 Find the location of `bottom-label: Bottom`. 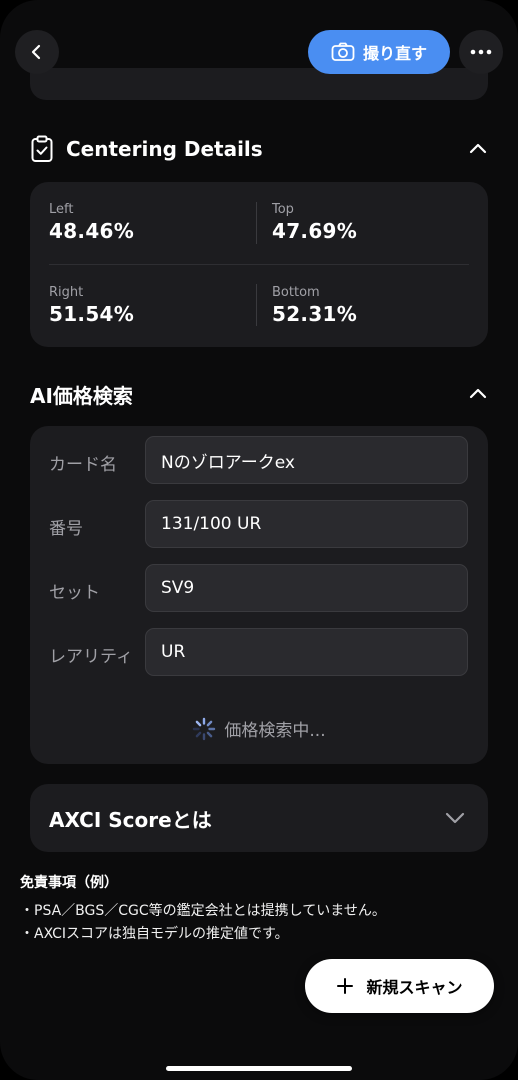

bottom-label: Bottom is located at coordinates (296, 292).